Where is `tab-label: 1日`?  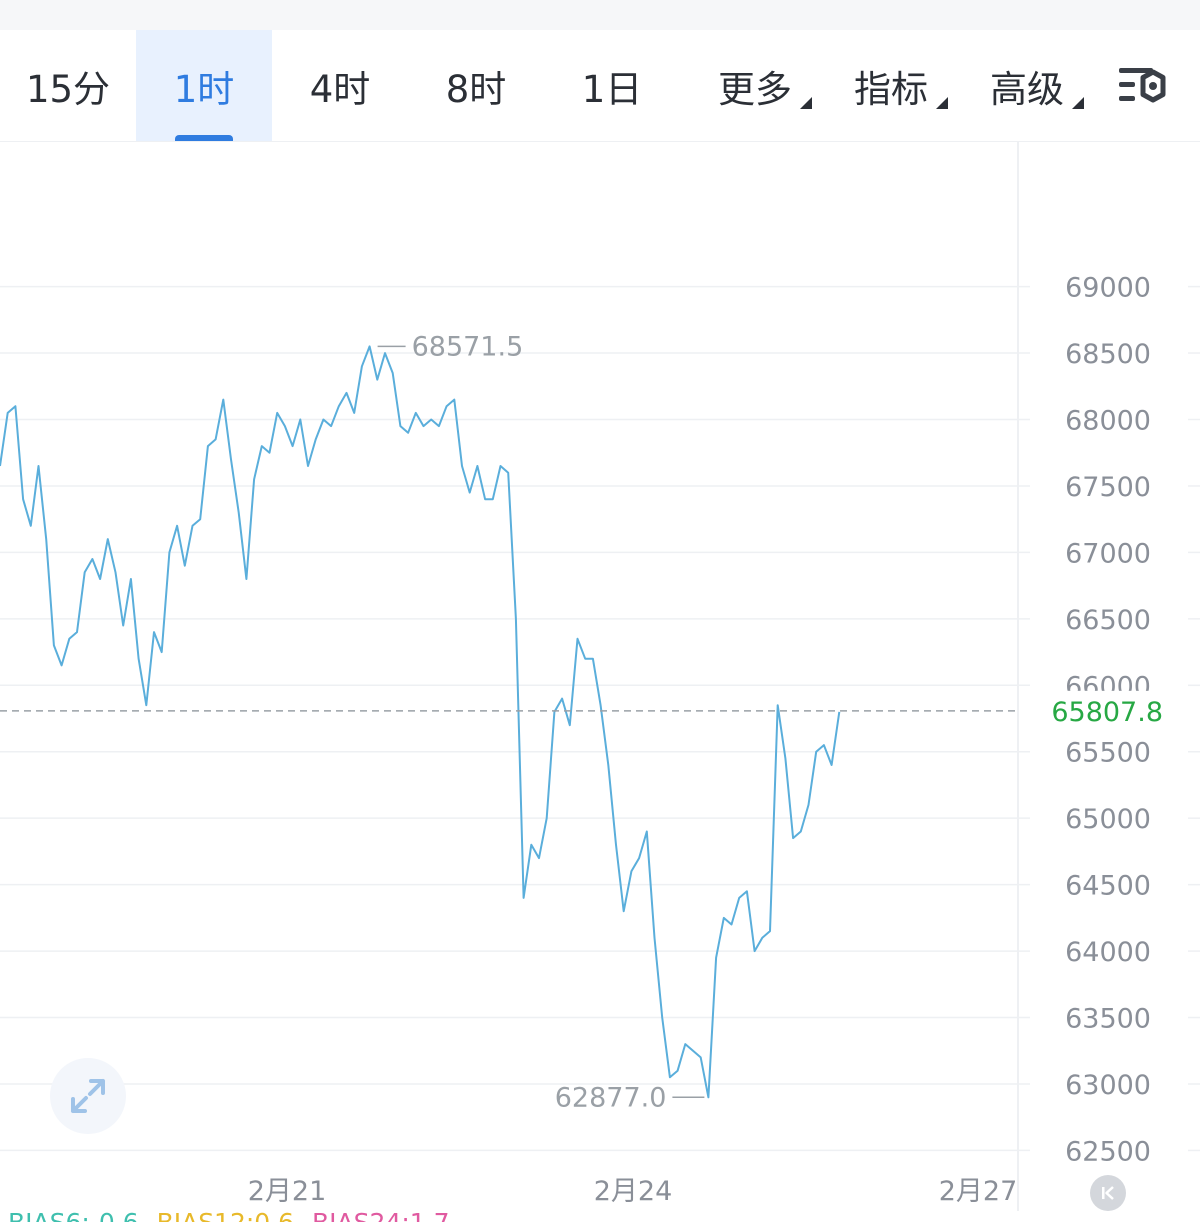 tab-label: 1日 is located at coordinates (612, 89).